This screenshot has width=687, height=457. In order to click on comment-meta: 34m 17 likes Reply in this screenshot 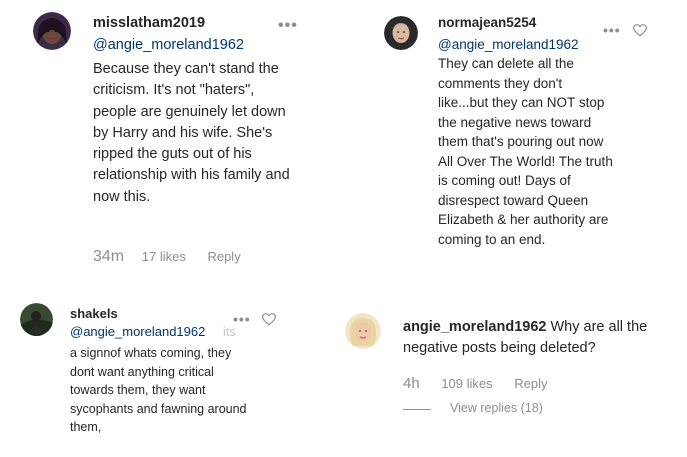, I will do `click(167, 257)`.